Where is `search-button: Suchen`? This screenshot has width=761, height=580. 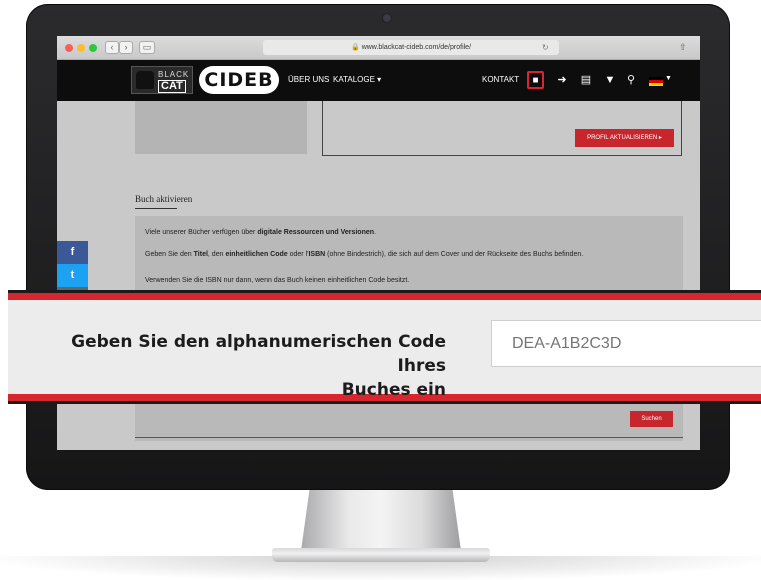
search-button: Suchen is located at coordinates (651, 419).